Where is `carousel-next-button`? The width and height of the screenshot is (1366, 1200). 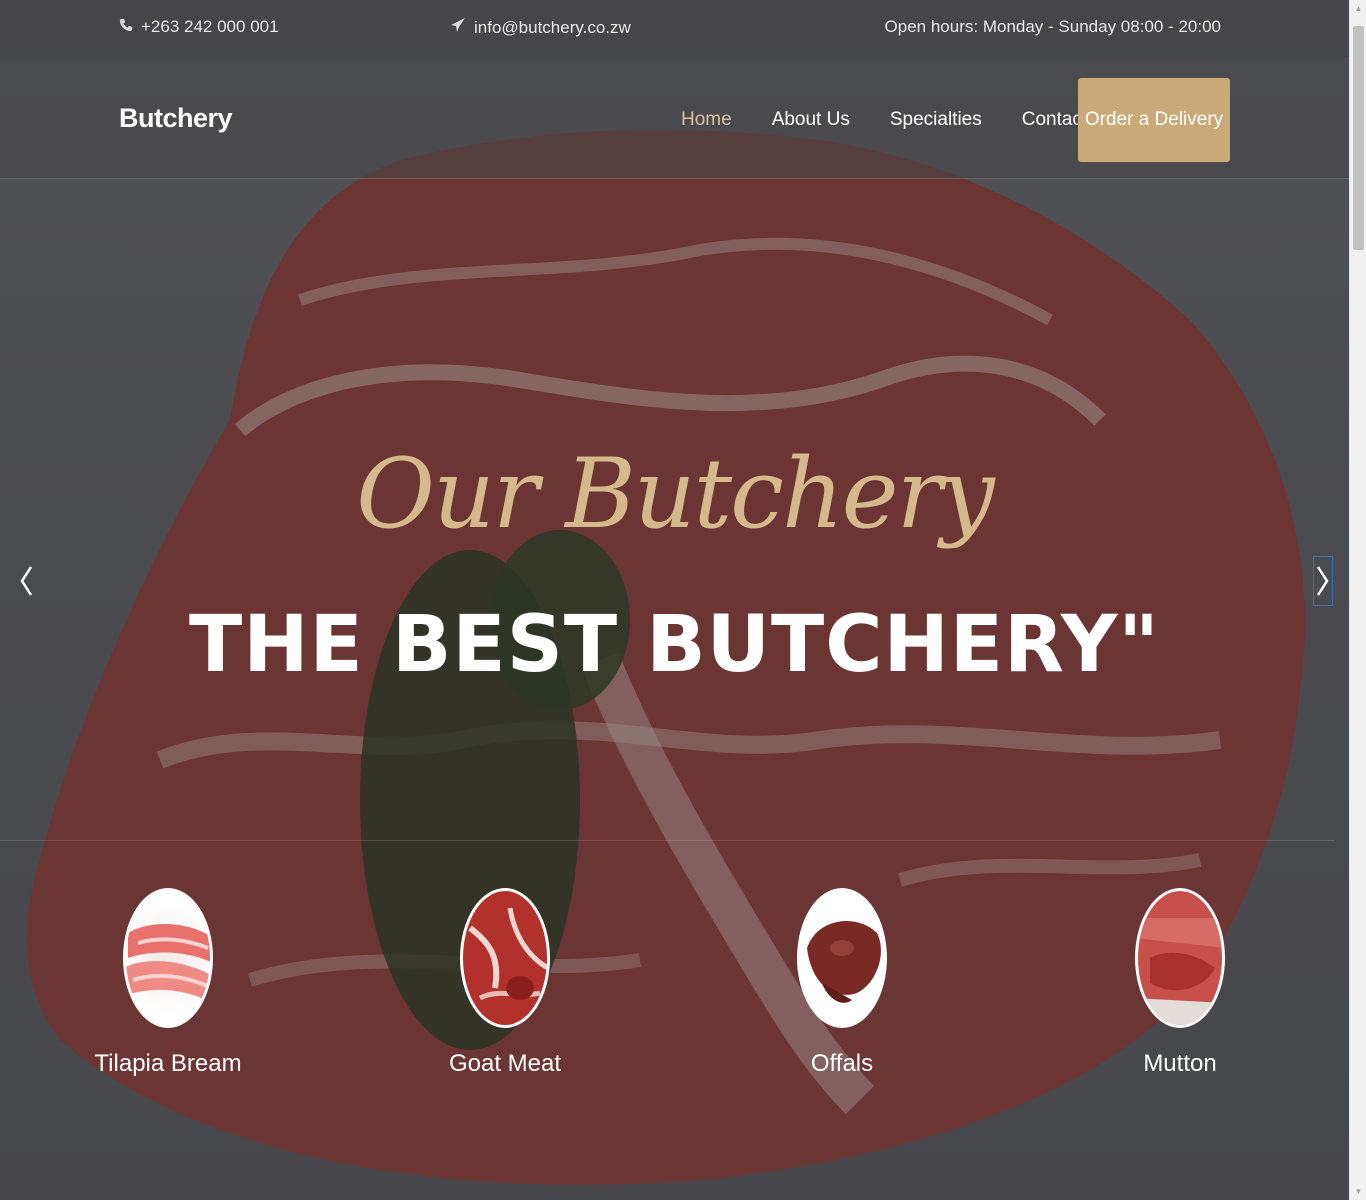 carousel-next-button is located at coordinates (1323, 581).